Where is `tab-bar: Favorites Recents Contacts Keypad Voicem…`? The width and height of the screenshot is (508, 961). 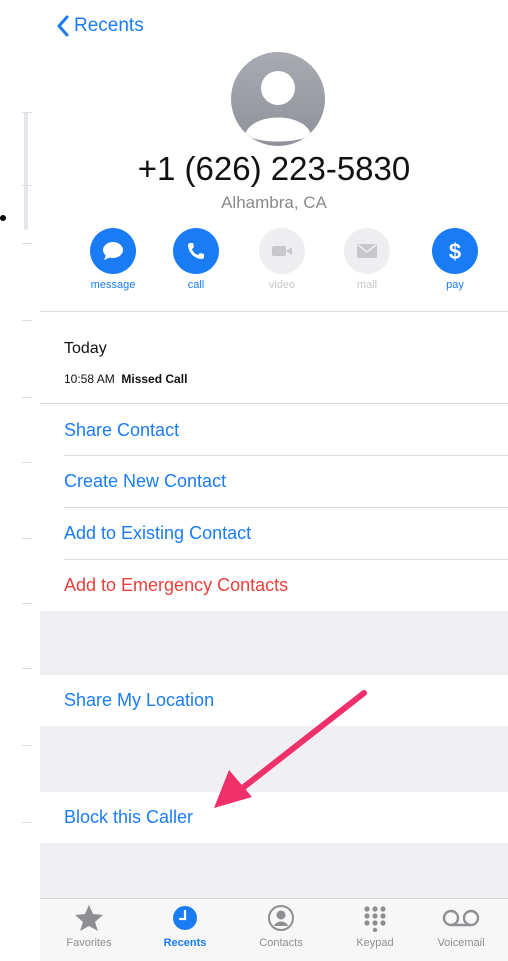 tab-bar: Favorites Recents Contacts Keypad Voicem… is located at coordinates (274, 929).